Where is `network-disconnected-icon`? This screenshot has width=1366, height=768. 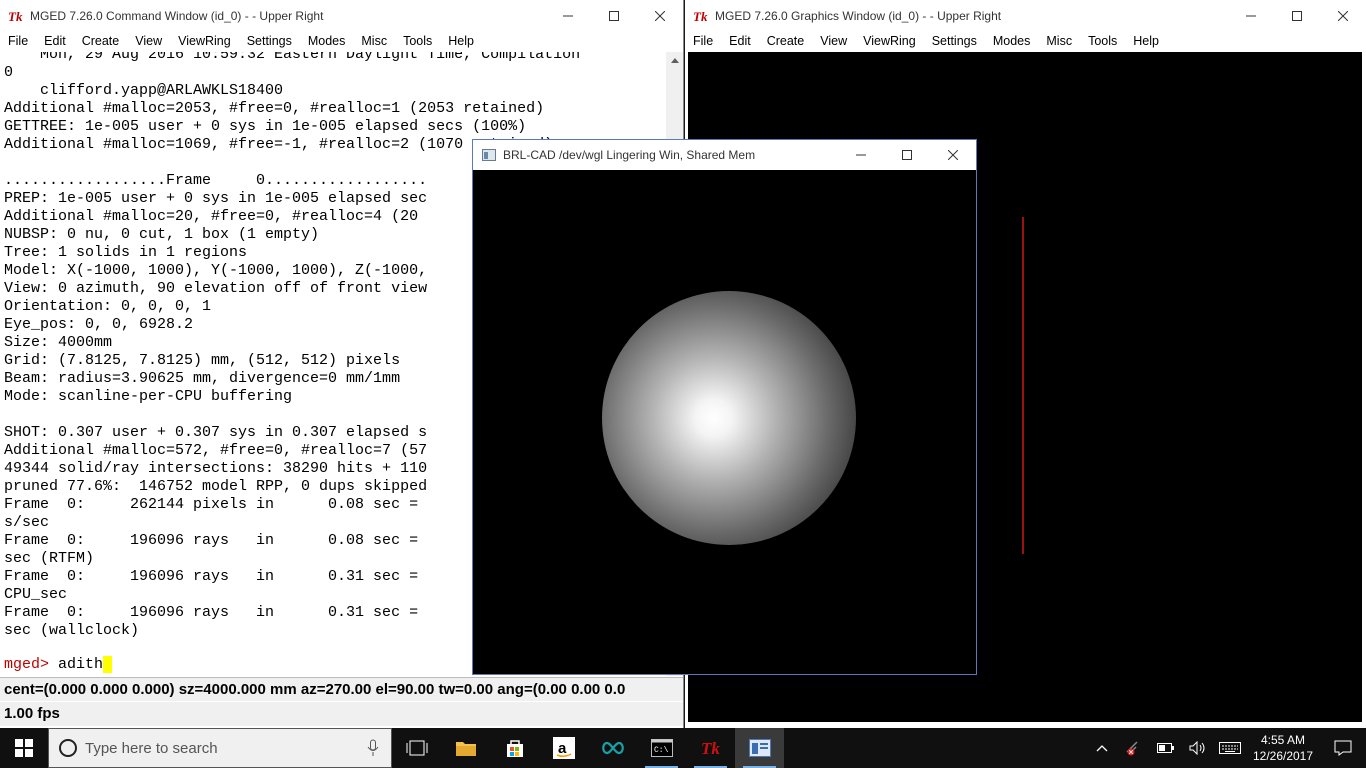
network-disconnected-icon is located at coordinates (1132, 748).